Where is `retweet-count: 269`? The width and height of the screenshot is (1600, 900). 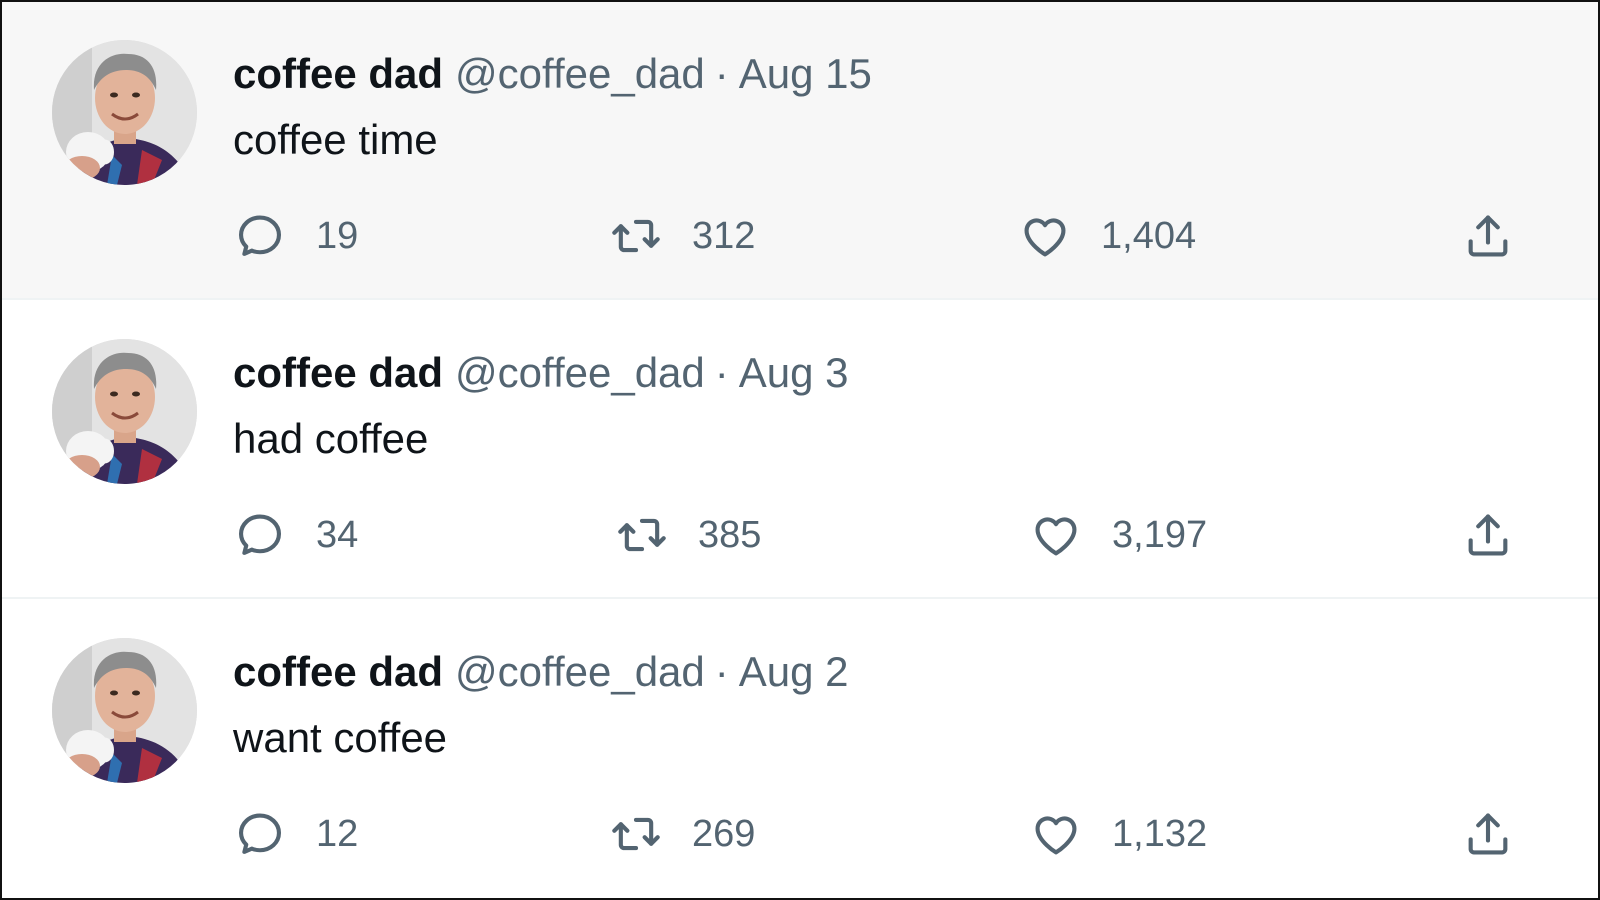 retweet-count: 269 is located at coordinates (724, 833).